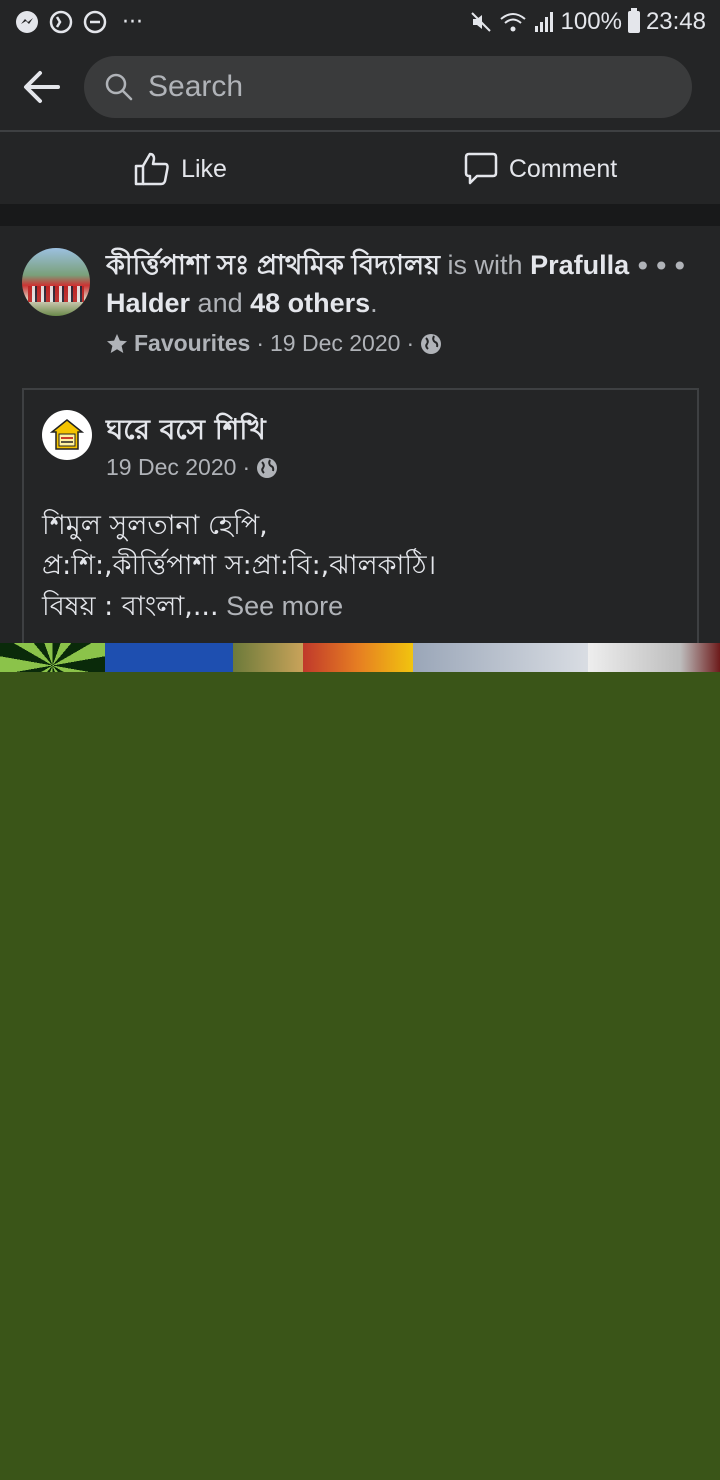 This screenshot has width=720, height=1480. I want to click on search-icon, so click(119, 87).